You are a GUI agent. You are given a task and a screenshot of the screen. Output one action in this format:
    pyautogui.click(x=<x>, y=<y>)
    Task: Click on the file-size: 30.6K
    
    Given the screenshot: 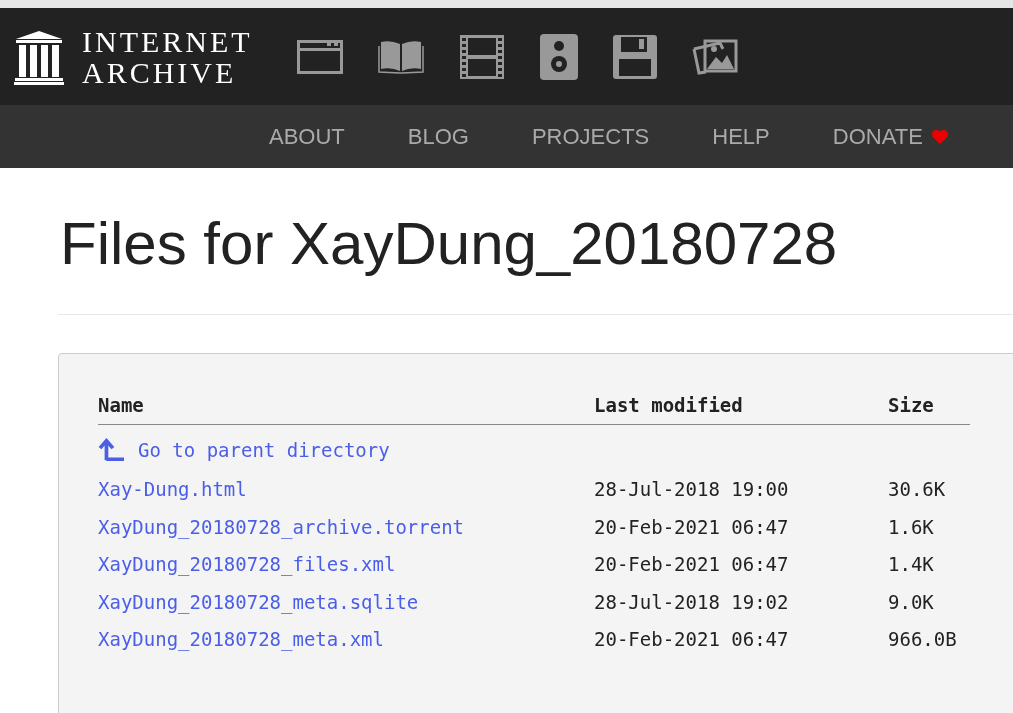 What is the action you would take?
    pyautogui.click(x=917, y=489)
    